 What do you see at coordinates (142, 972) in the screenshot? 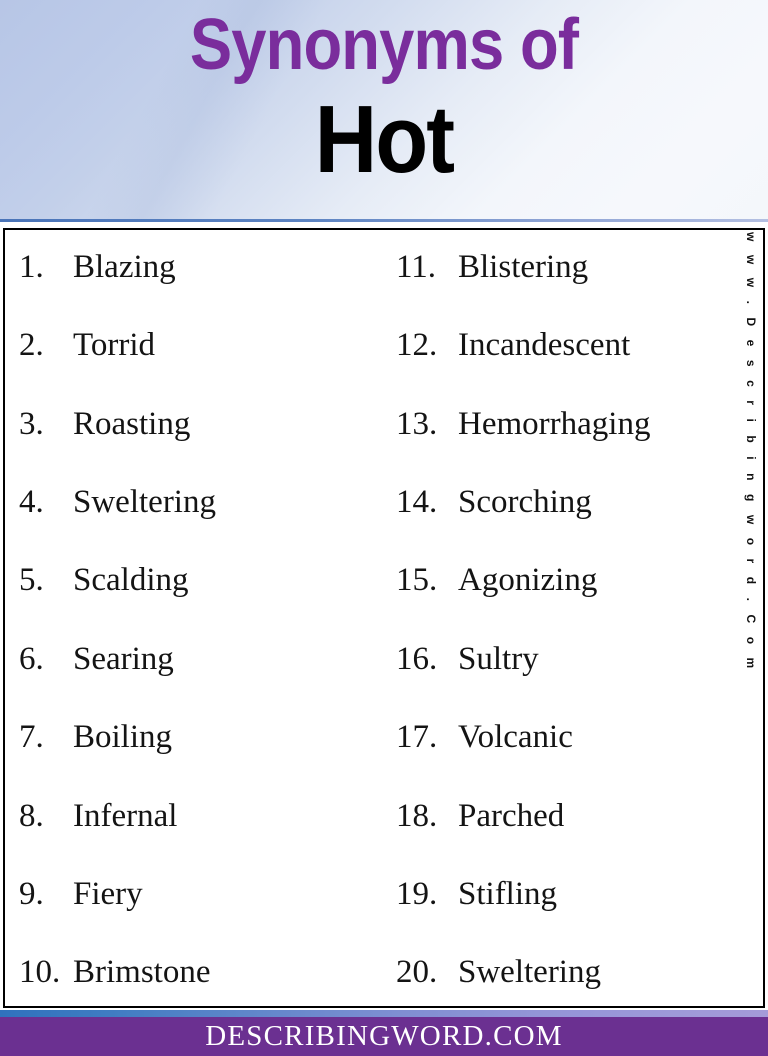
I see `list-item-word: Brimstone` at bounding box center [142, 972].